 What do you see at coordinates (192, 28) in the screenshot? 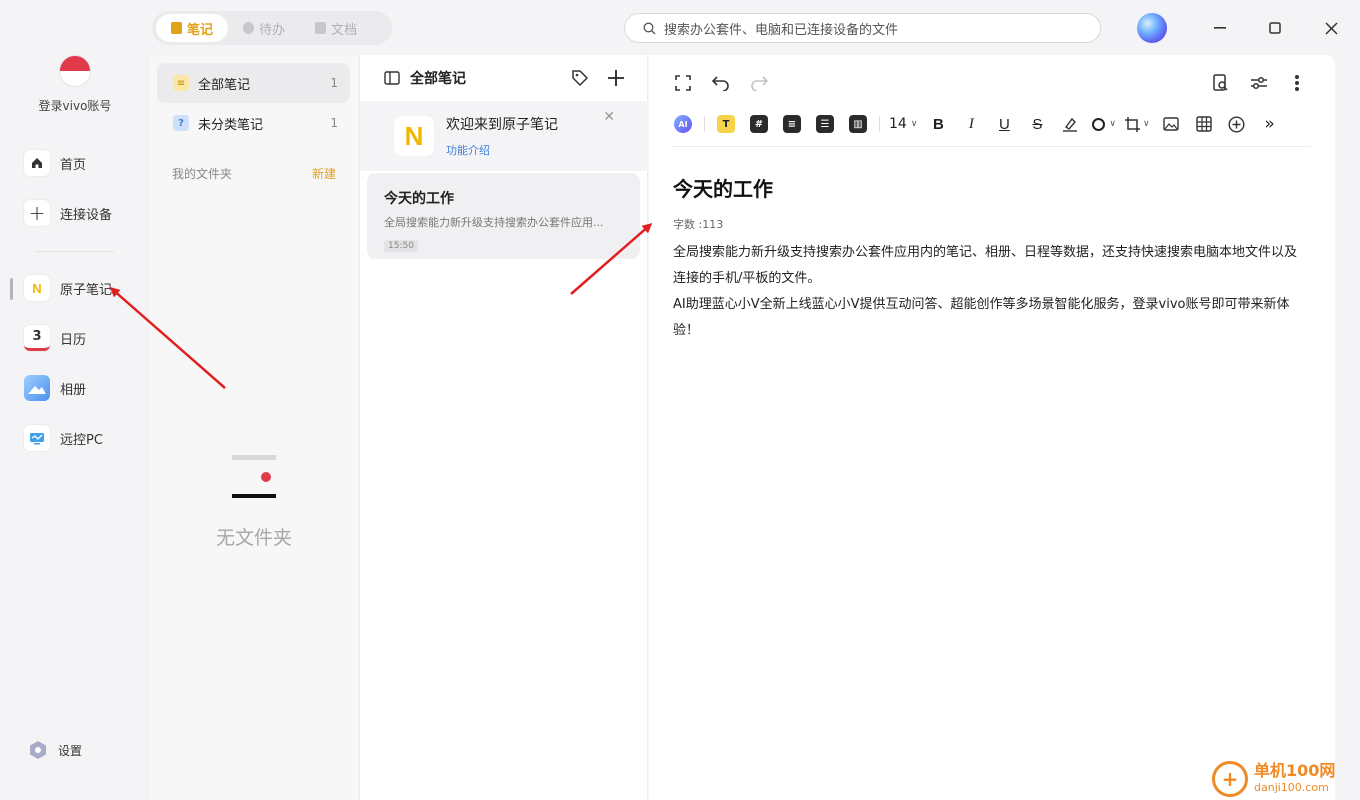
I see `tab-notes: 笔记` at bounding box center [192, 28].